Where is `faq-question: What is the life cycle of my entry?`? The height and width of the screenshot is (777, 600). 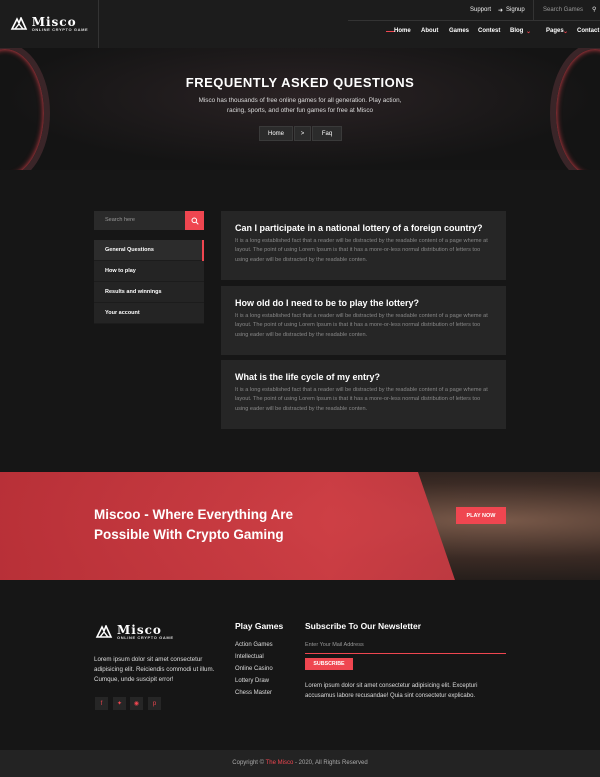
faq-question: What is the life cycle of my entry? is located at coordinates (308, 377).